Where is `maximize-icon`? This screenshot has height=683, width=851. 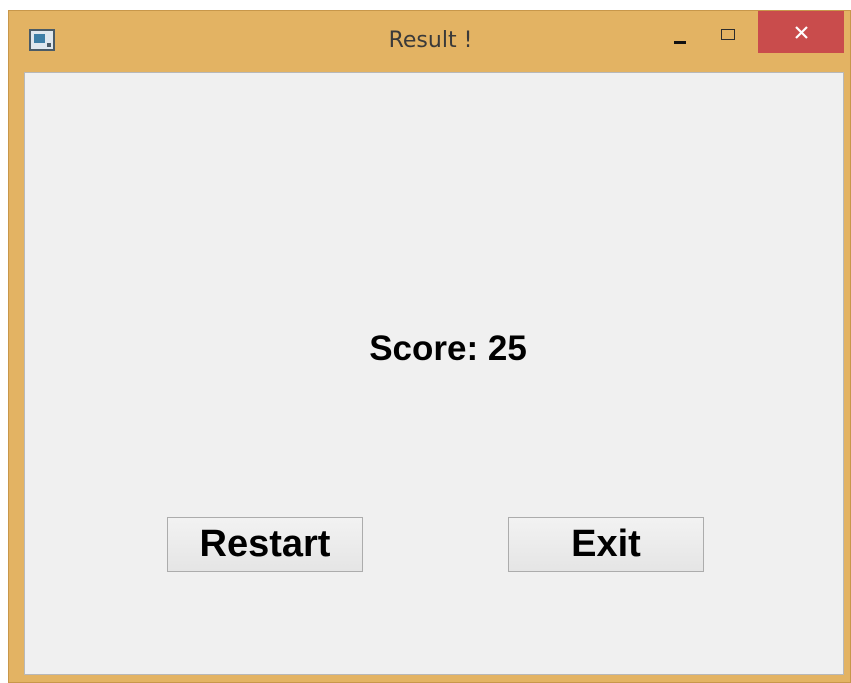 maximize-icon is located at coordinates (728, 34).